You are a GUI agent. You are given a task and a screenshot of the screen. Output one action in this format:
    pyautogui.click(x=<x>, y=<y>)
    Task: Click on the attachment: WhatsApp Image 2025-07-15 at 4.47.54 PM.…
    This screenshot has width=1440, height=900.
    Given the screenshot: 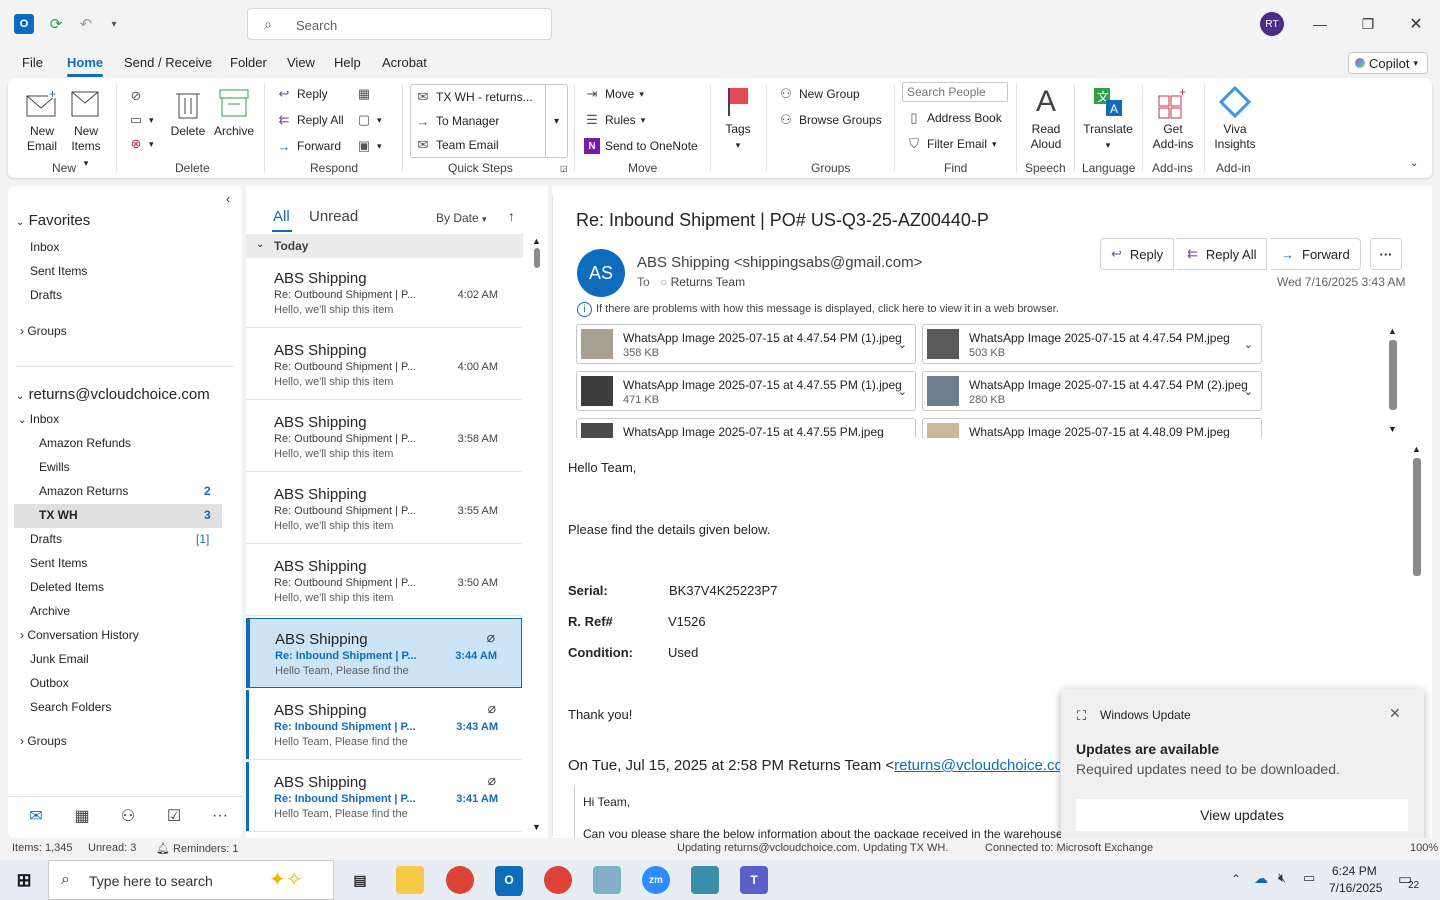 What is the action you would take?
    pyautogui.click(x=1092, y=344)
    